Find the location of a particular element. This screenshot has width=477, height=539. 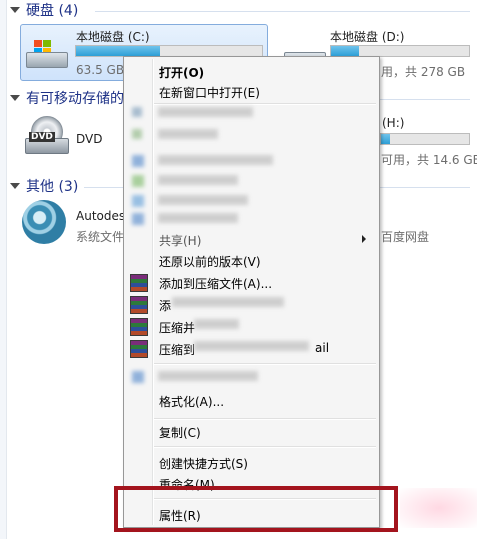

drive-h-label: (H:) is located at coordinates (393, 123).